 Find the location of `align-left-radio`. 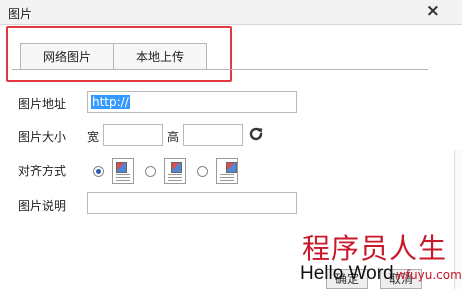

align-left-radio is located at coordinates (98, 171).